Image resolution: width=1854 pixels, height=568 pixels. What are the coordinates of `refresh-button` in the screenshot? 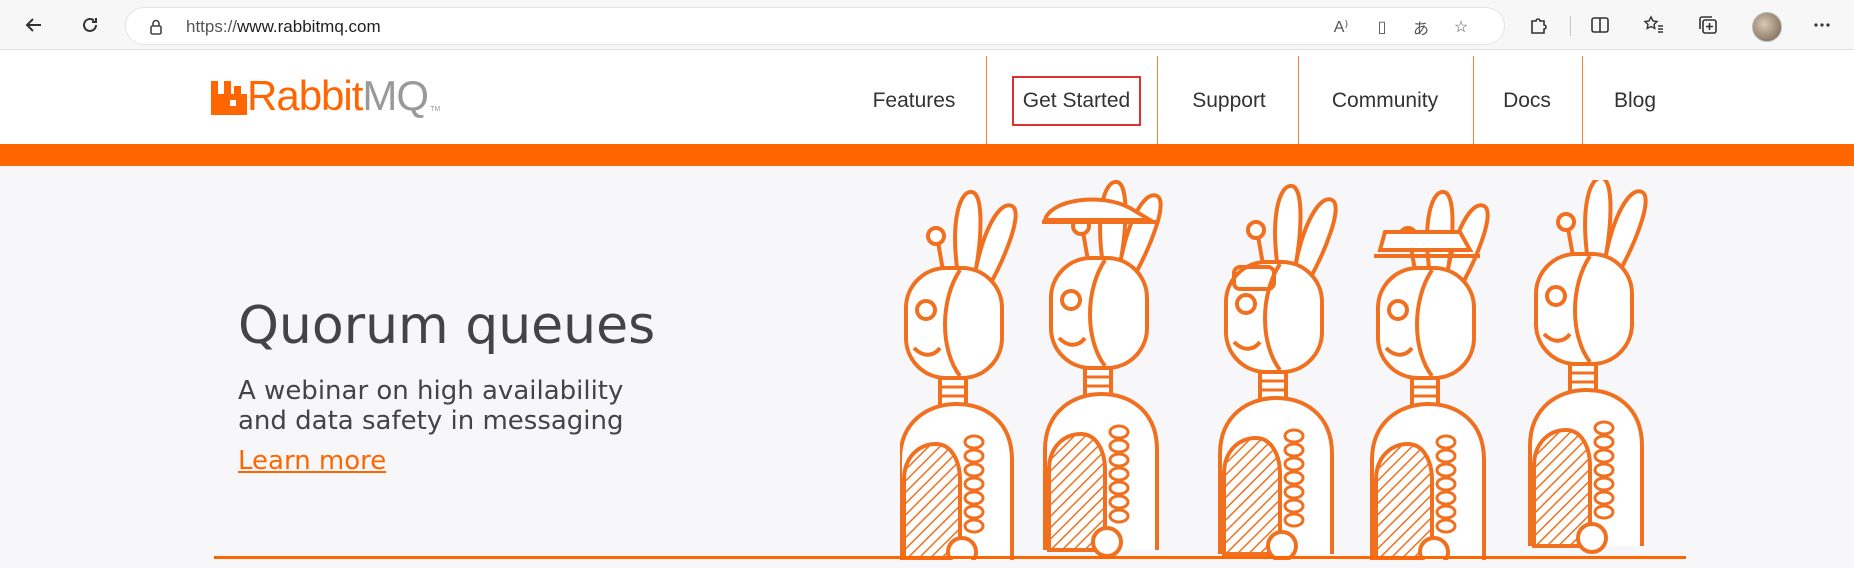 It's located at (90, 25).